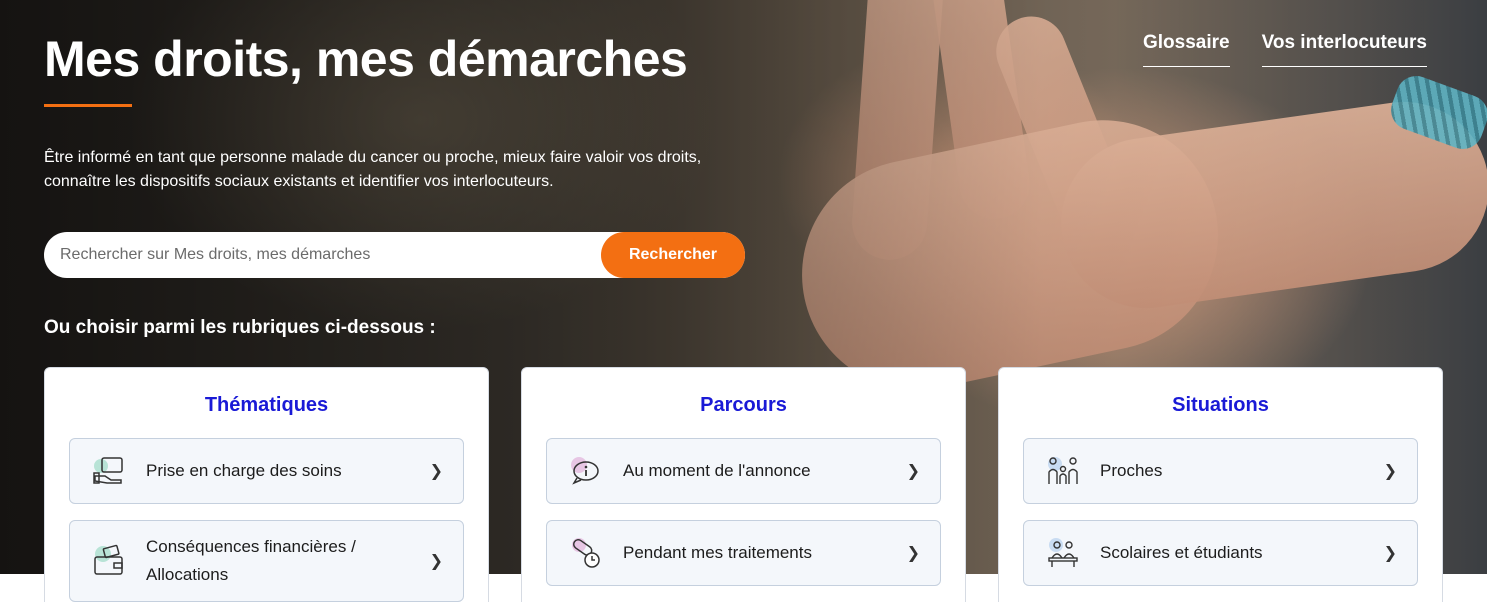  What do you see at coordinates (1131, 470) in the screenshot?
I see `item-label: Proches` at bounding box center [1131, 470].